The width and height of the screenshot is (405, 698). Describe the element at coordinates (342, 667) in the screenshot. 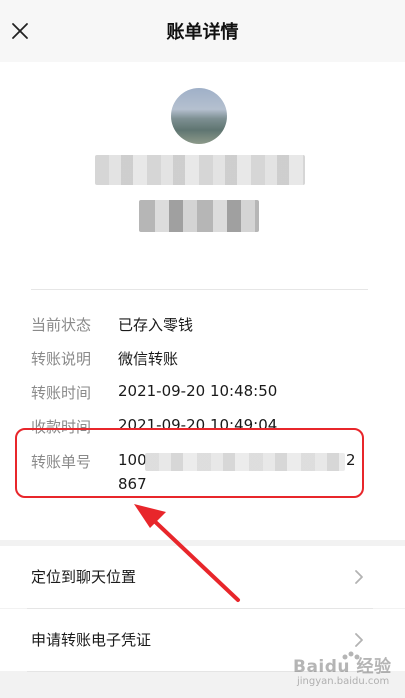

I see `watermark-text: Baidu 经验` at that location.